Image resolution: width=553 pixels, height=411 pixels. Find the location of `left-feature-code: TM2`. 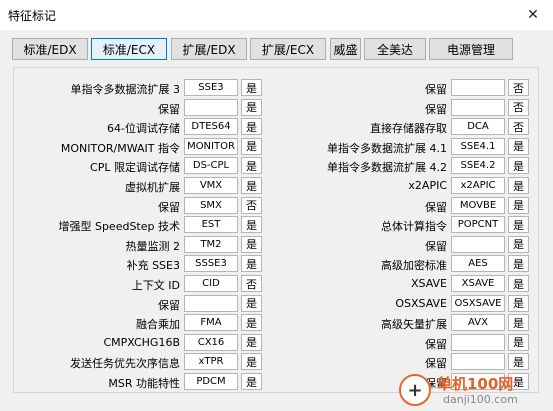

left-feature-code: TM2 is located at coordinates (211, 244).